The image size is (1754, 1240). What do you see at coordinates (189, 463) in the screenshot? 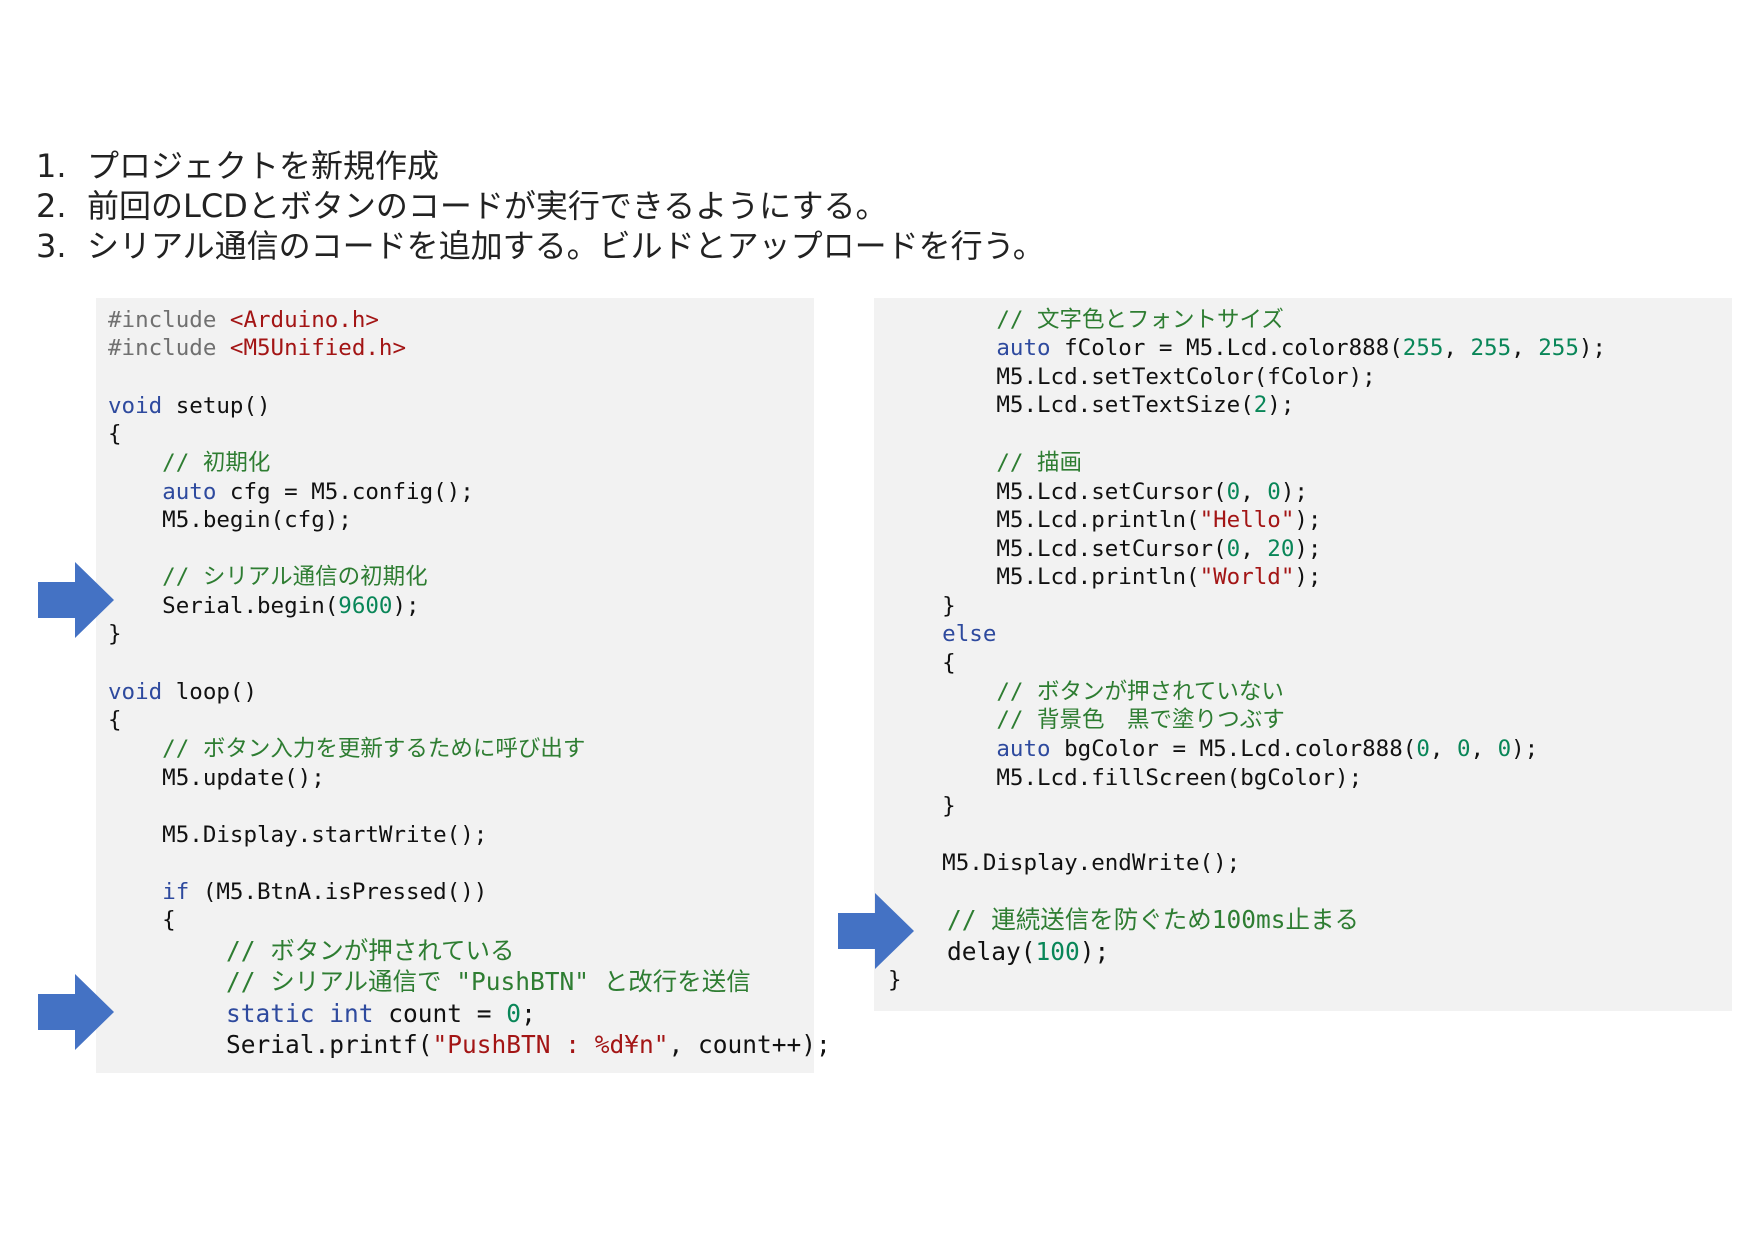
I see `code-comment: // 初期化` at bounding box center [189, 463].